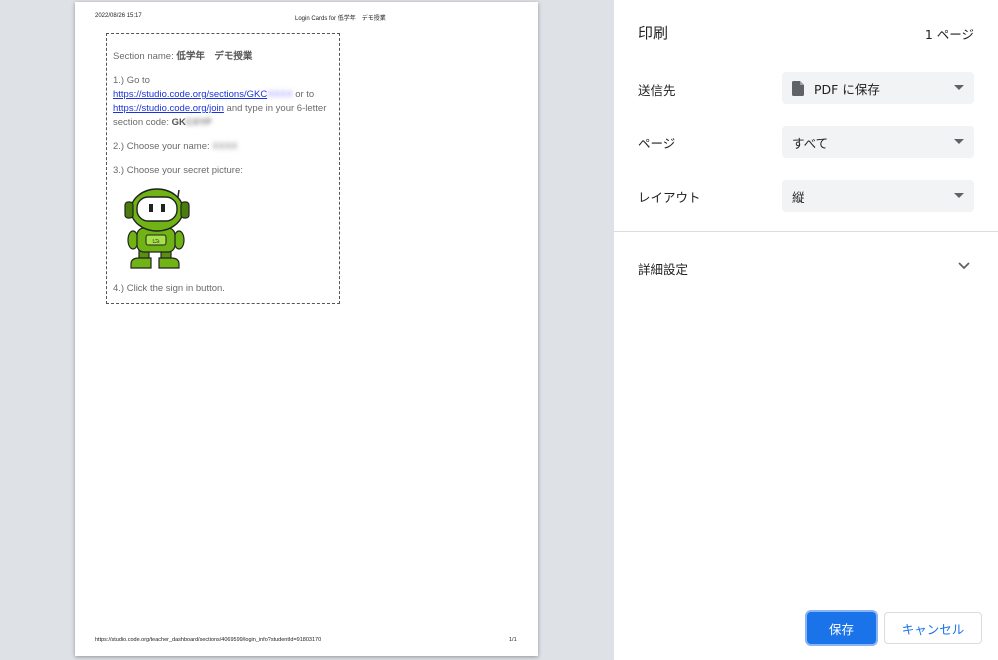 The height and width of the screenshot is (660, 998). What do you see at coordinates (653, 33) in the screenshot?
I see `panel-title: 印刷` at bounding box center [653, 33].